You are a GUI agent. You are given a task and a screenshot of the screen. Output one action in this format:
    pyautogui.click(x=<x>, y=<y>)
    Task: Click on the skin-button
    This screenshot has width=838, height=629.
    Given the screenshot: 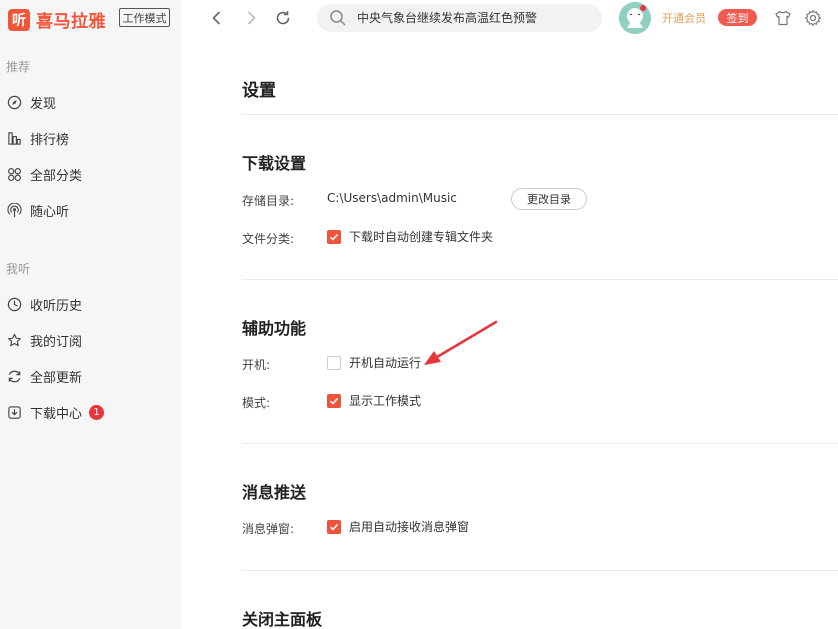 What is the action you would take?
    pyautogui.click(x=783, y=18)
    